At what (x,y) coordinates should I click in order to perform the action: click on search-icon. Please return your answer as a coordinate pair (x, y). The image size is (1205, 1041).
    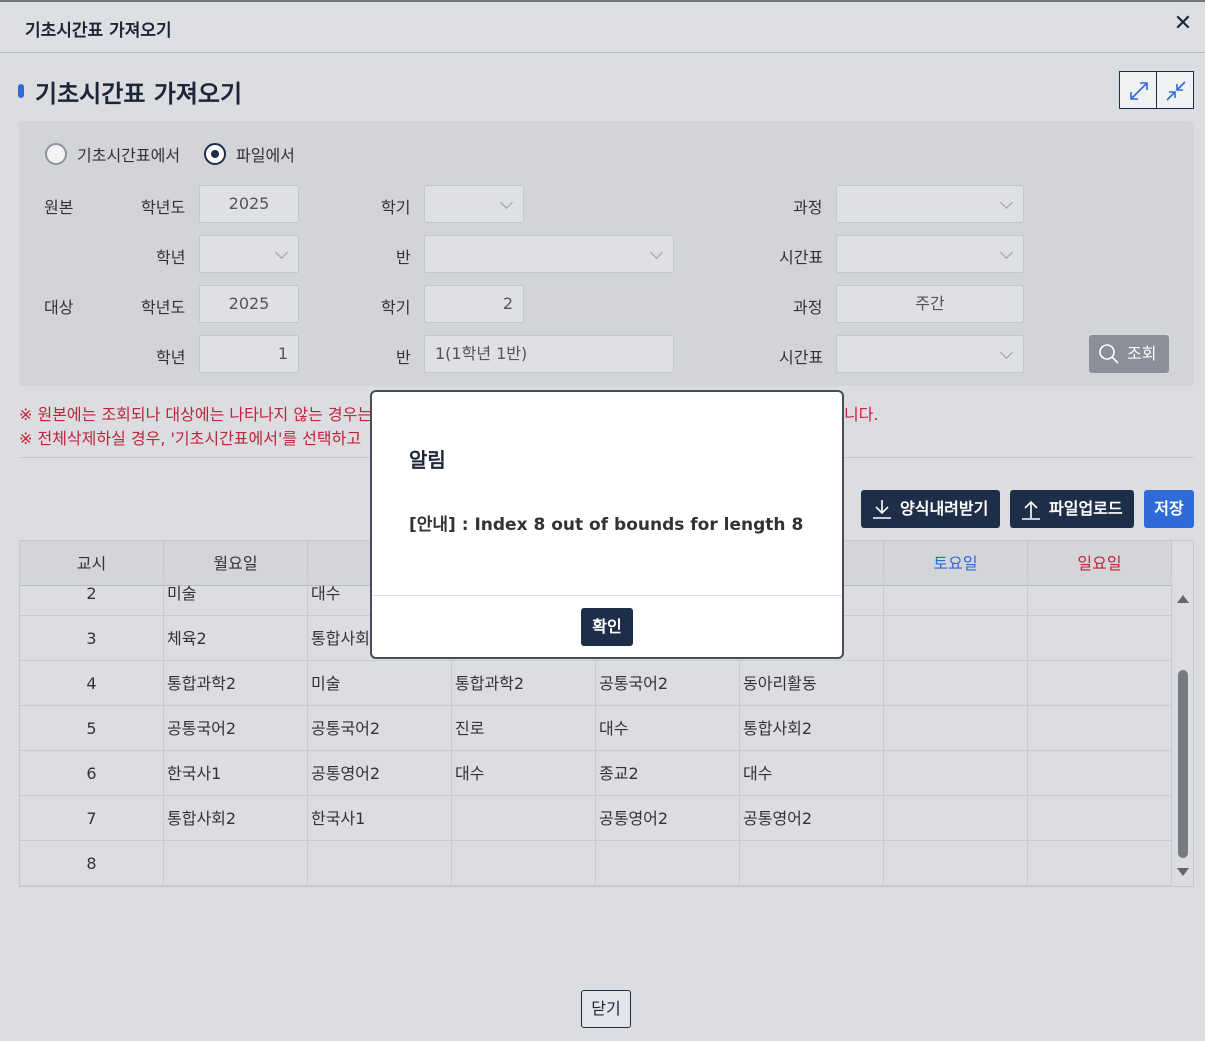
    Looking at the image, I should click on (1109, 354).